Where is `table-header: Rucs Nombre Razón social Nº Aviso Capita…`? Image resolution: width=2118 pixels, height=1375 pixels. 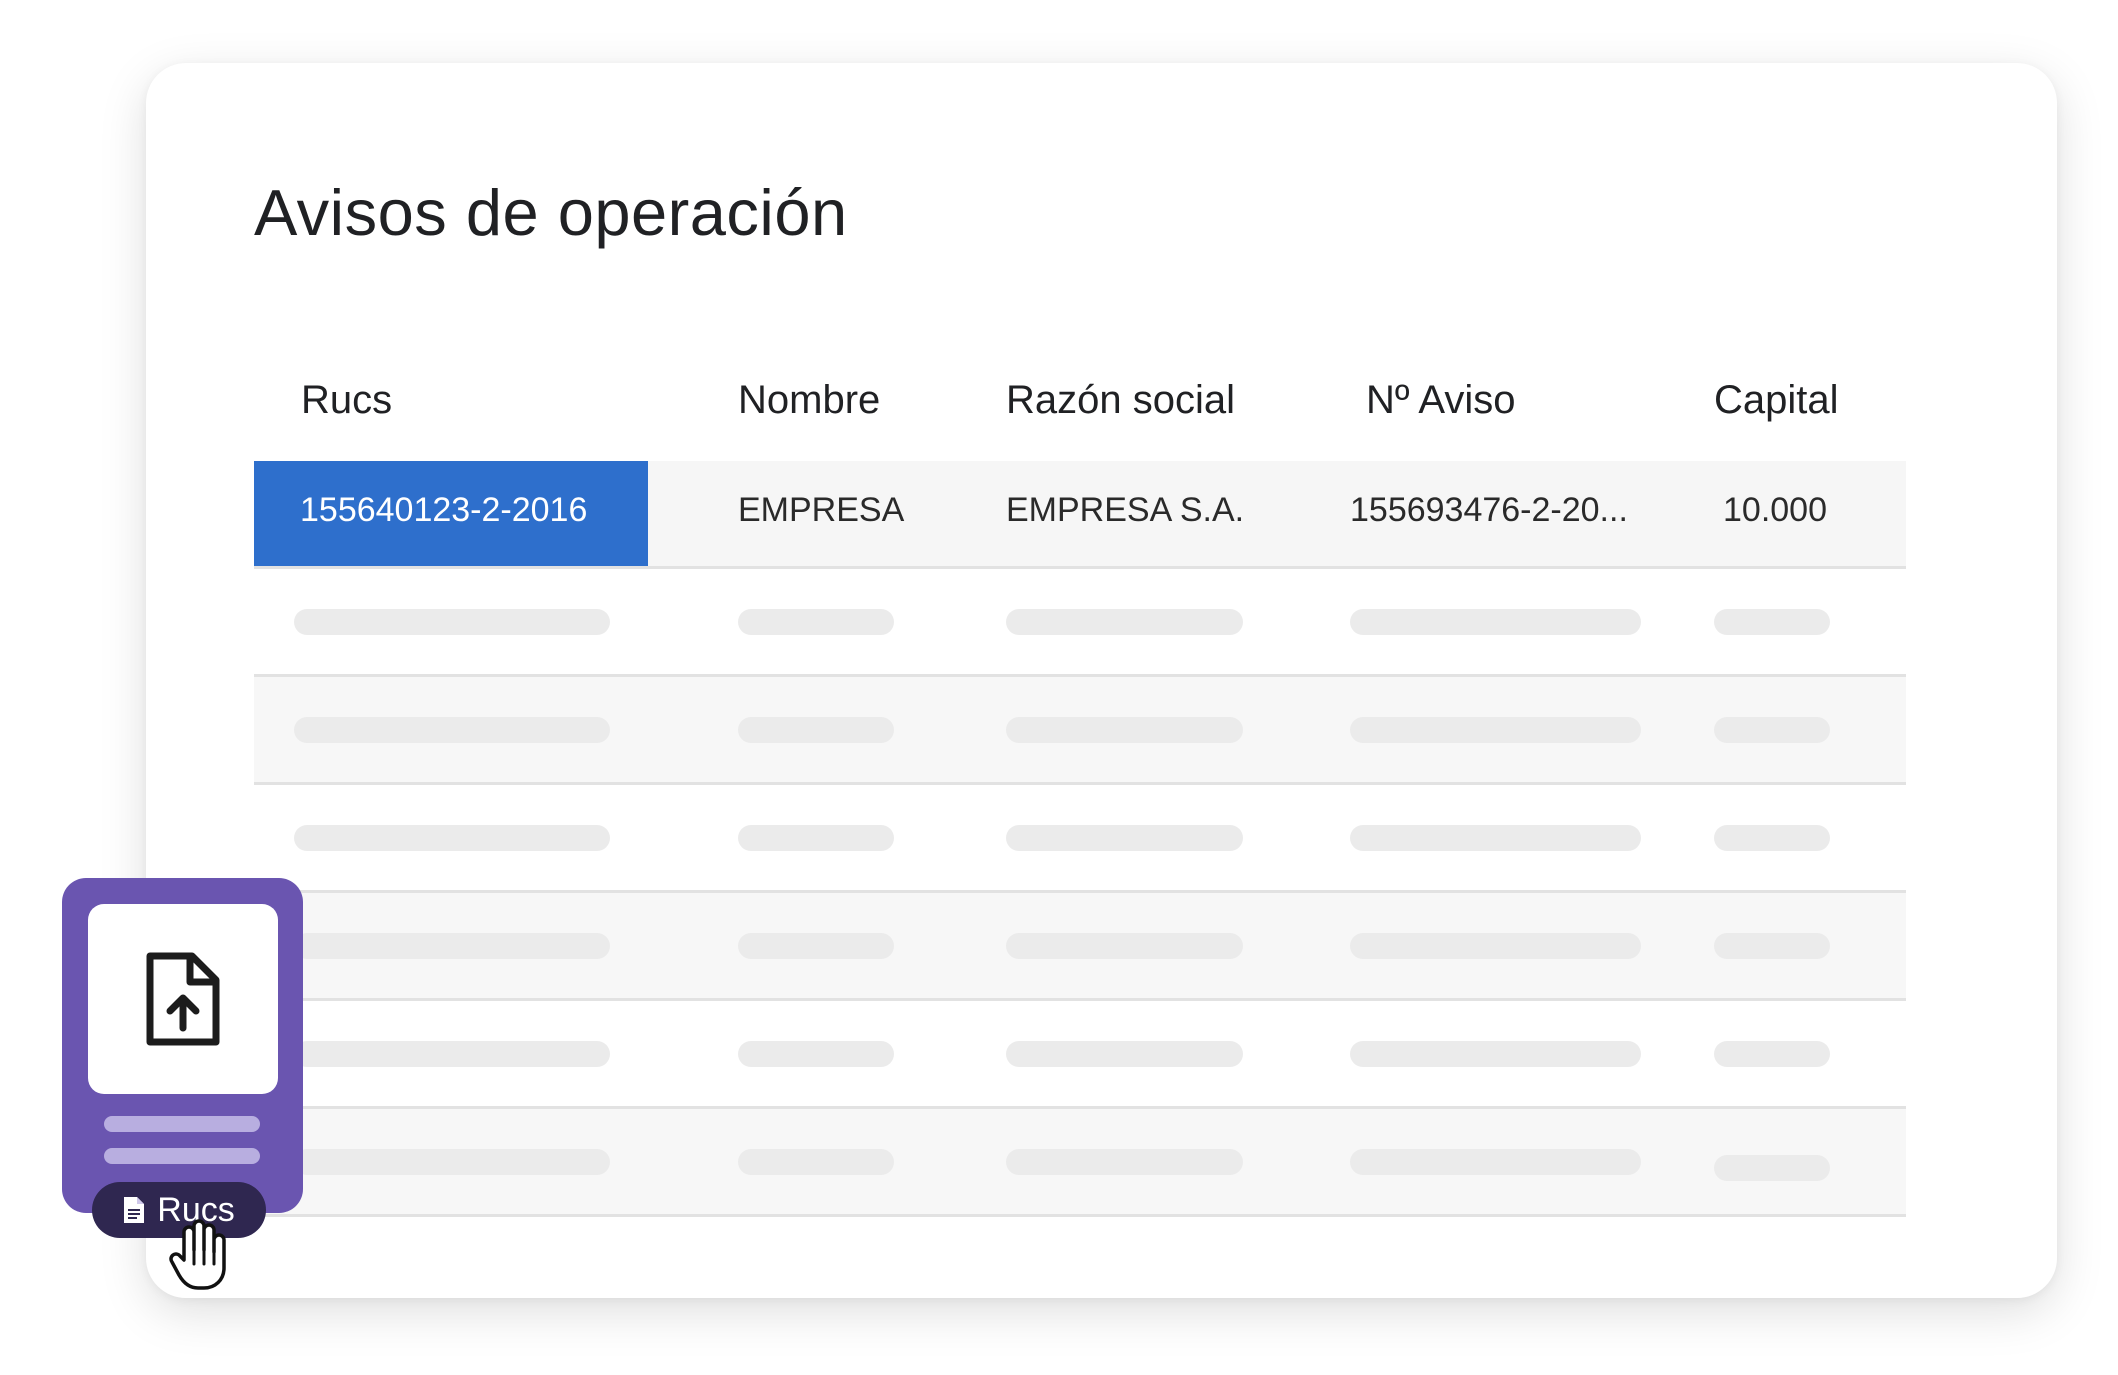
table-header: Rucs Nombre Razón social Nº Aviso Capita… is located at coordinates (1080, 389).